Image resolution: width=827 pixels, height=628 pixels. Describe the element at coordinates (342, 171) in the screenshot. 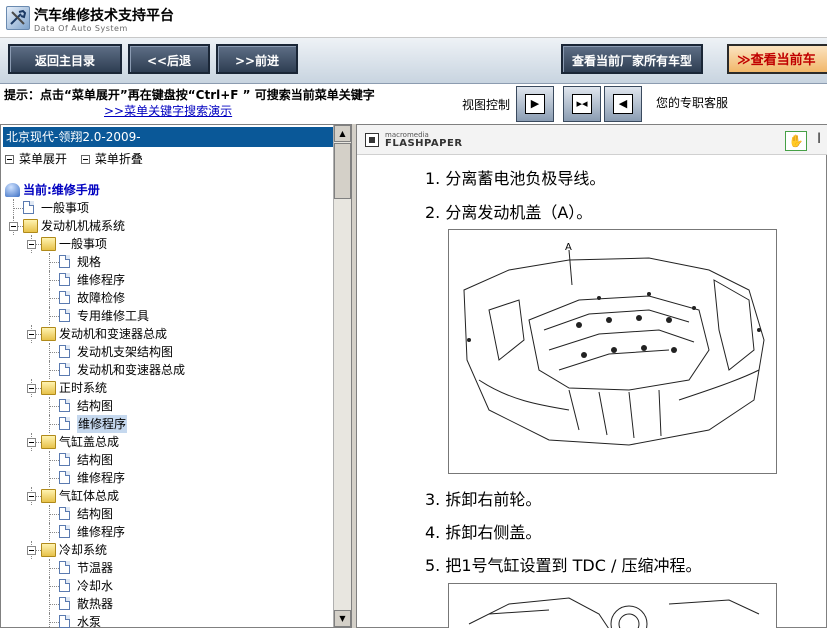

I see `scroll-thumb` at that location.